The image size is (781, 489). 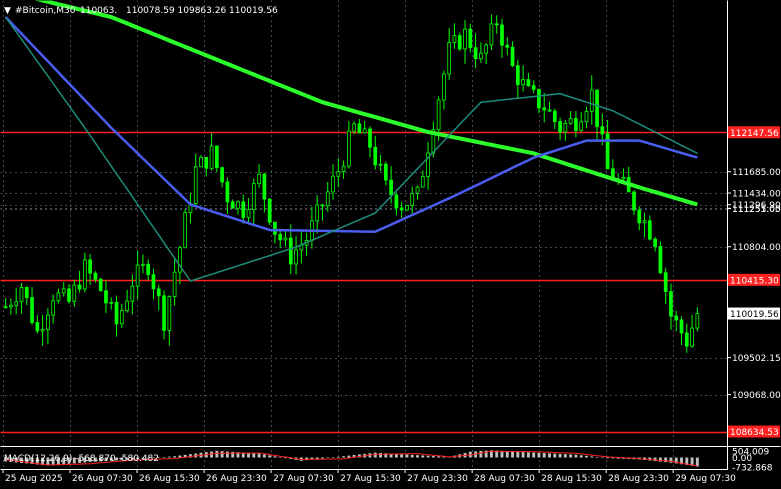 What do you see at coordinates (571, 479) in the screenshot?
I see `time-label: 28 Aug 15:30` at bounding box center [571, 479].